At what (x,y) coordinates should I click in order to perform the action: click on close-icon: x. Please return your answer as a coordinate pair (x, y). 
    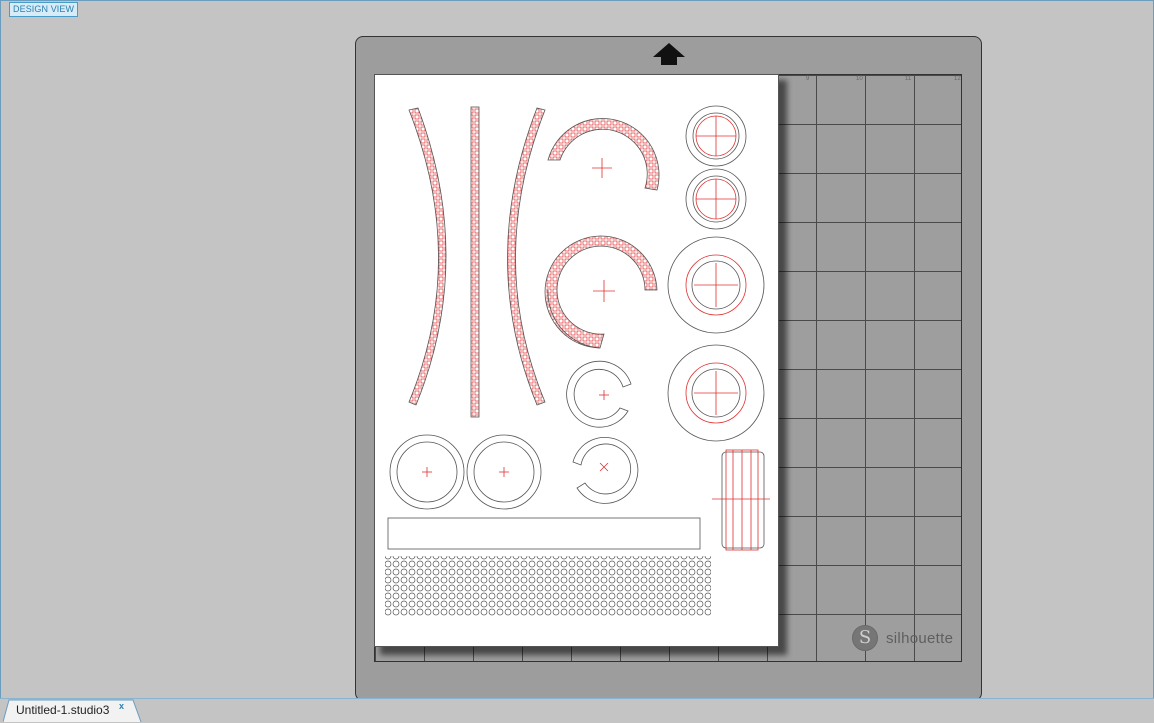
    Looking at the image, I should click on (121, 706).